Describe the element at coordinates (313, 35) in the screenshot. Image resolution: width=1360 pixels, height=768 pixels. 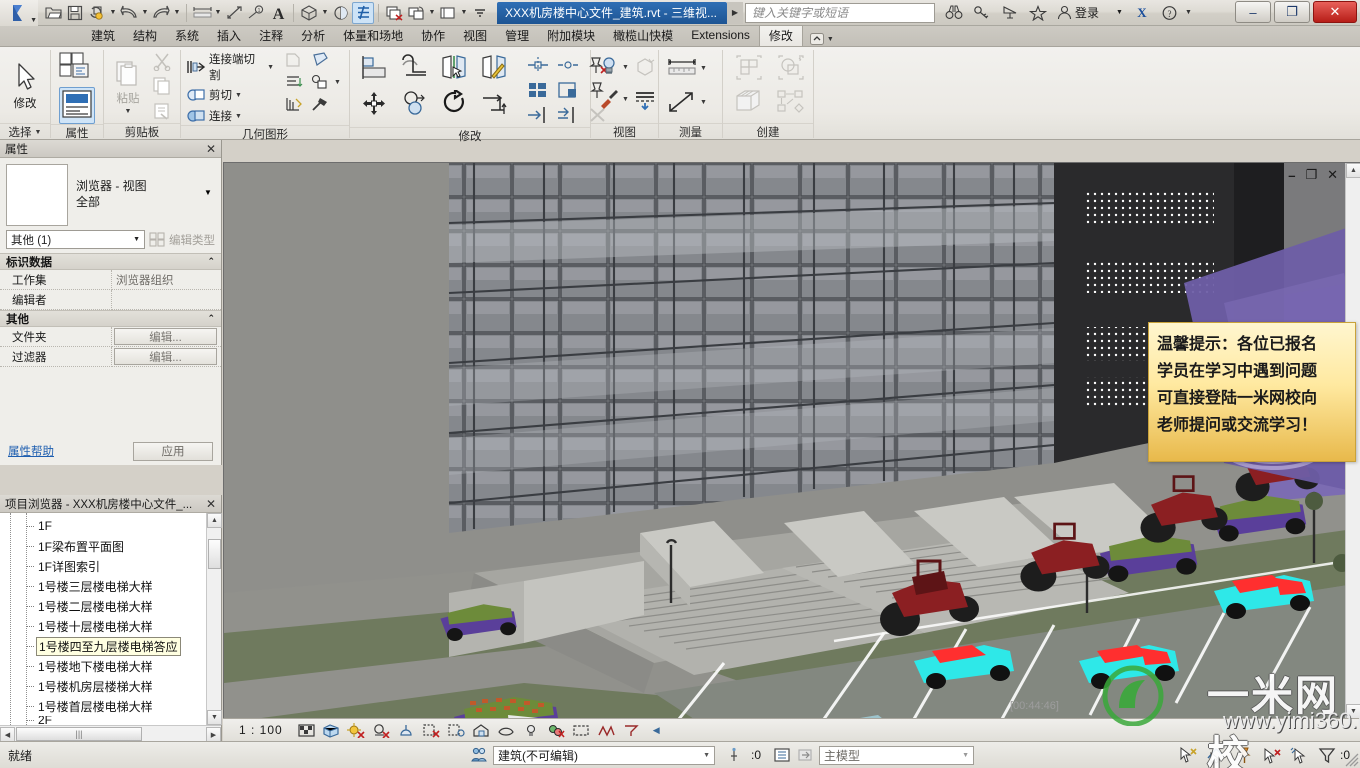
I see `ribbon-tab-analyze: 分析` at that location.